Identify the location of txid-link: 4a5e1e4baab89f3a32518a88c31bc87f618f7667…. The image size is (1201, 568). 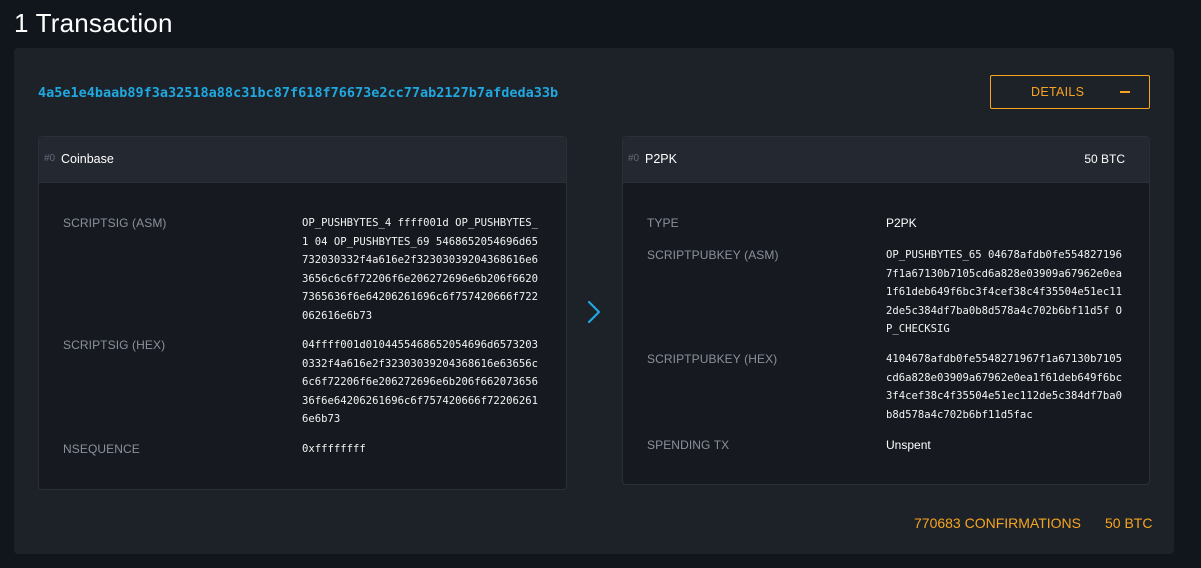
(298, 93).